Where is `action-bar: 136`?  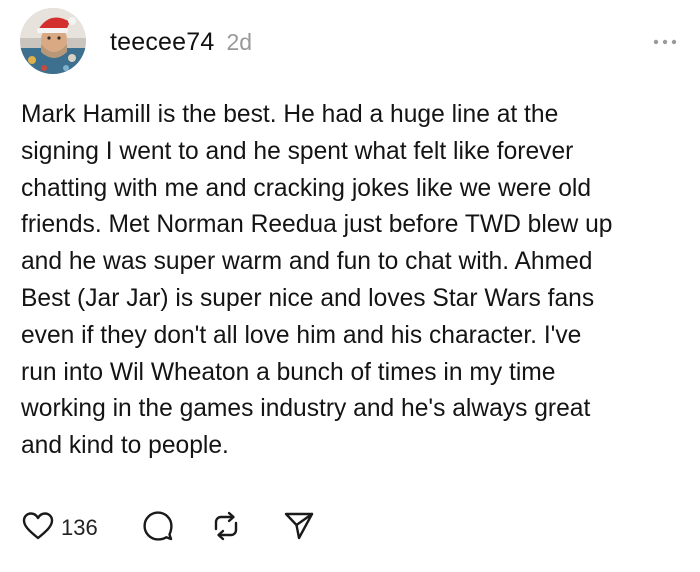
action-bar: 136 is located at coordinates (168, 528).